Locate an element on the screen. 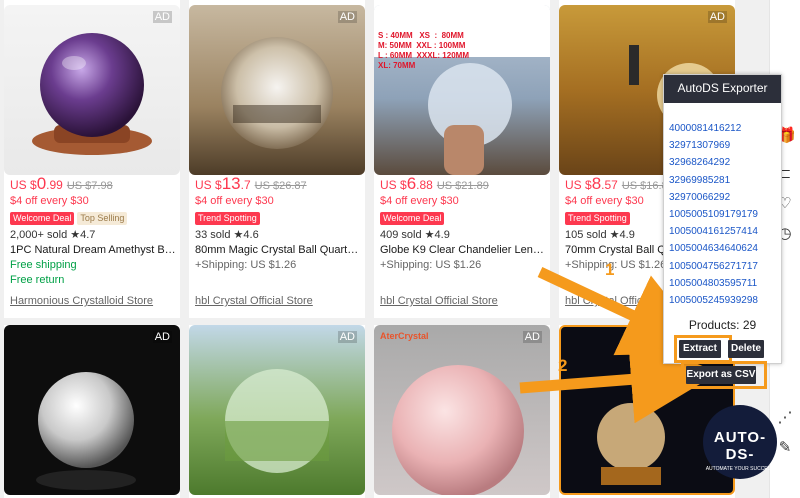  product-id: 1005005245939298 is located at coordinates (713, 300).